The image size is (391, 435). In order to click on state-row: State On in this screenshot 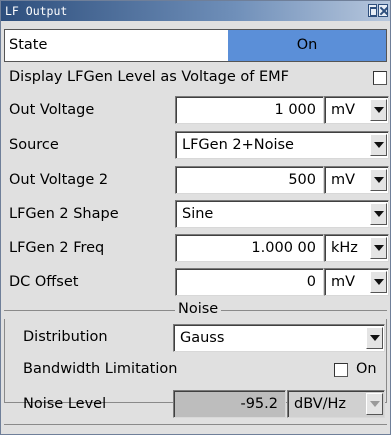, I will do `click(195, 45)`.